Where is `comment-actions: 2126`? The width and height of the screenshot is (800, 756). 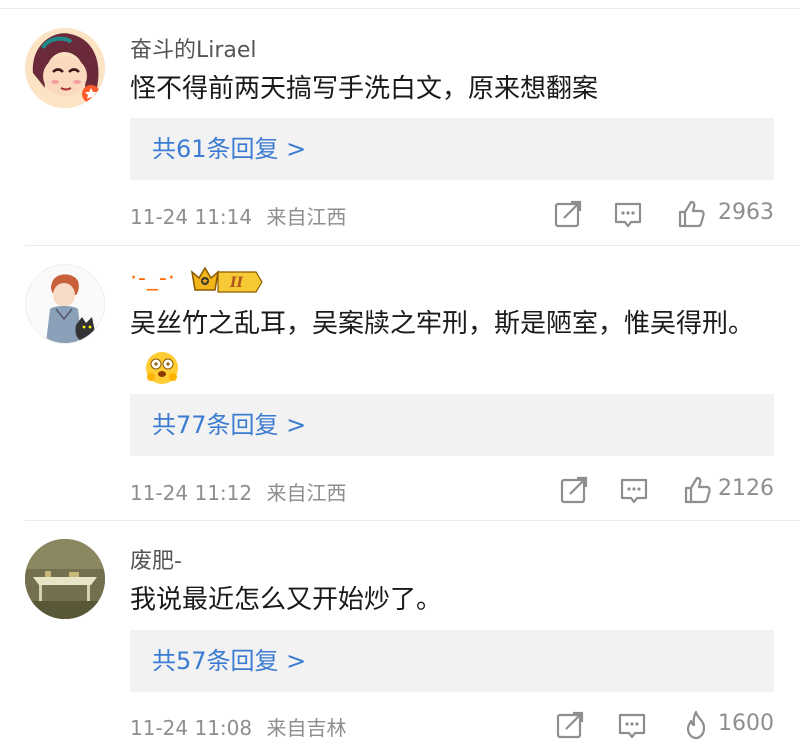
comment-actions: 2126 is located at coordinates (657, 494).